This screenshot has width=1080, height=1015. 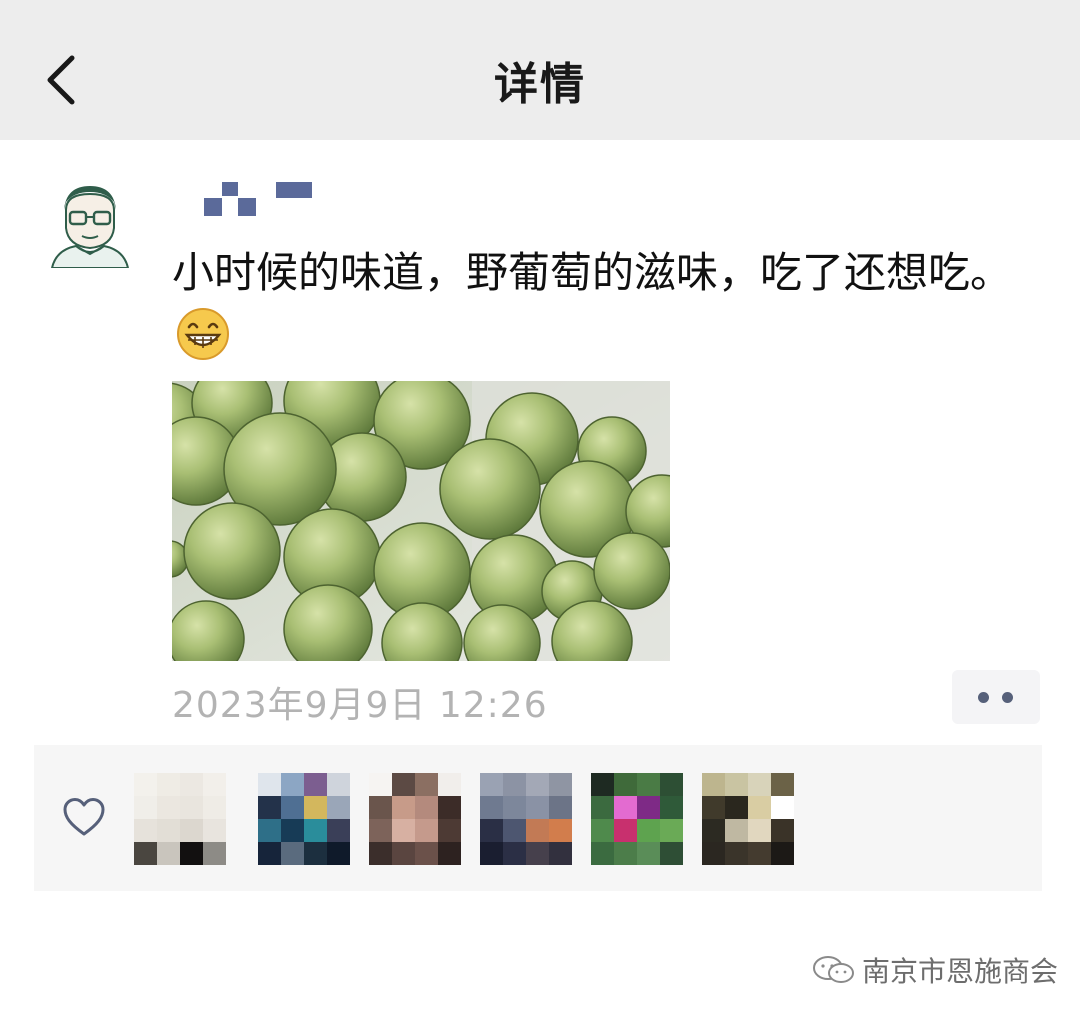 What do you see at coordinates (260, 201) in the screenshot?
I see `author-name-pixelated` at bounding box center [260, 201].